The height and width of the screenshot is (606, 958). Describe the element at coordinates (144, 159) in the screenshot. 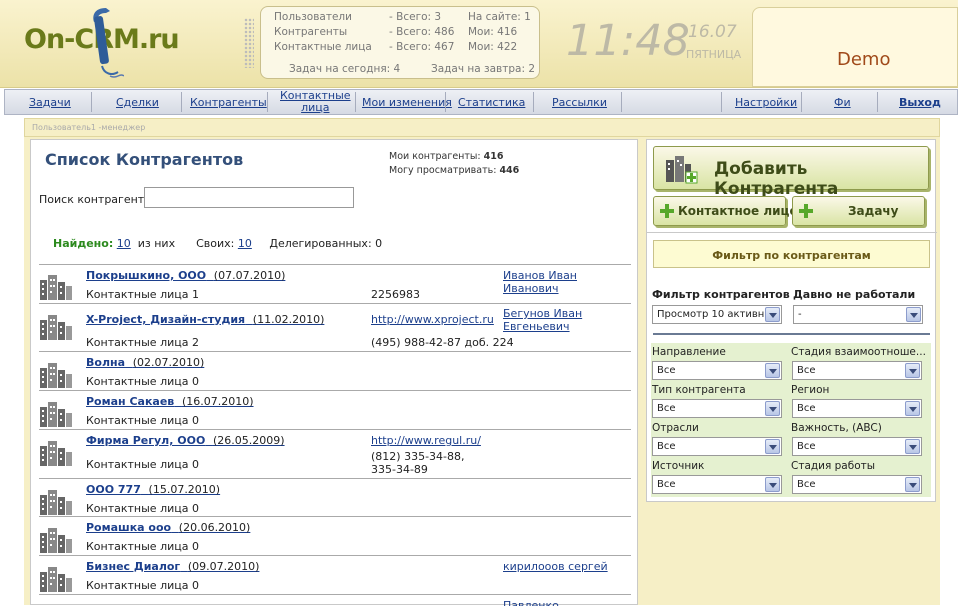

I see `page-title: Список Контрагентов` at that location.